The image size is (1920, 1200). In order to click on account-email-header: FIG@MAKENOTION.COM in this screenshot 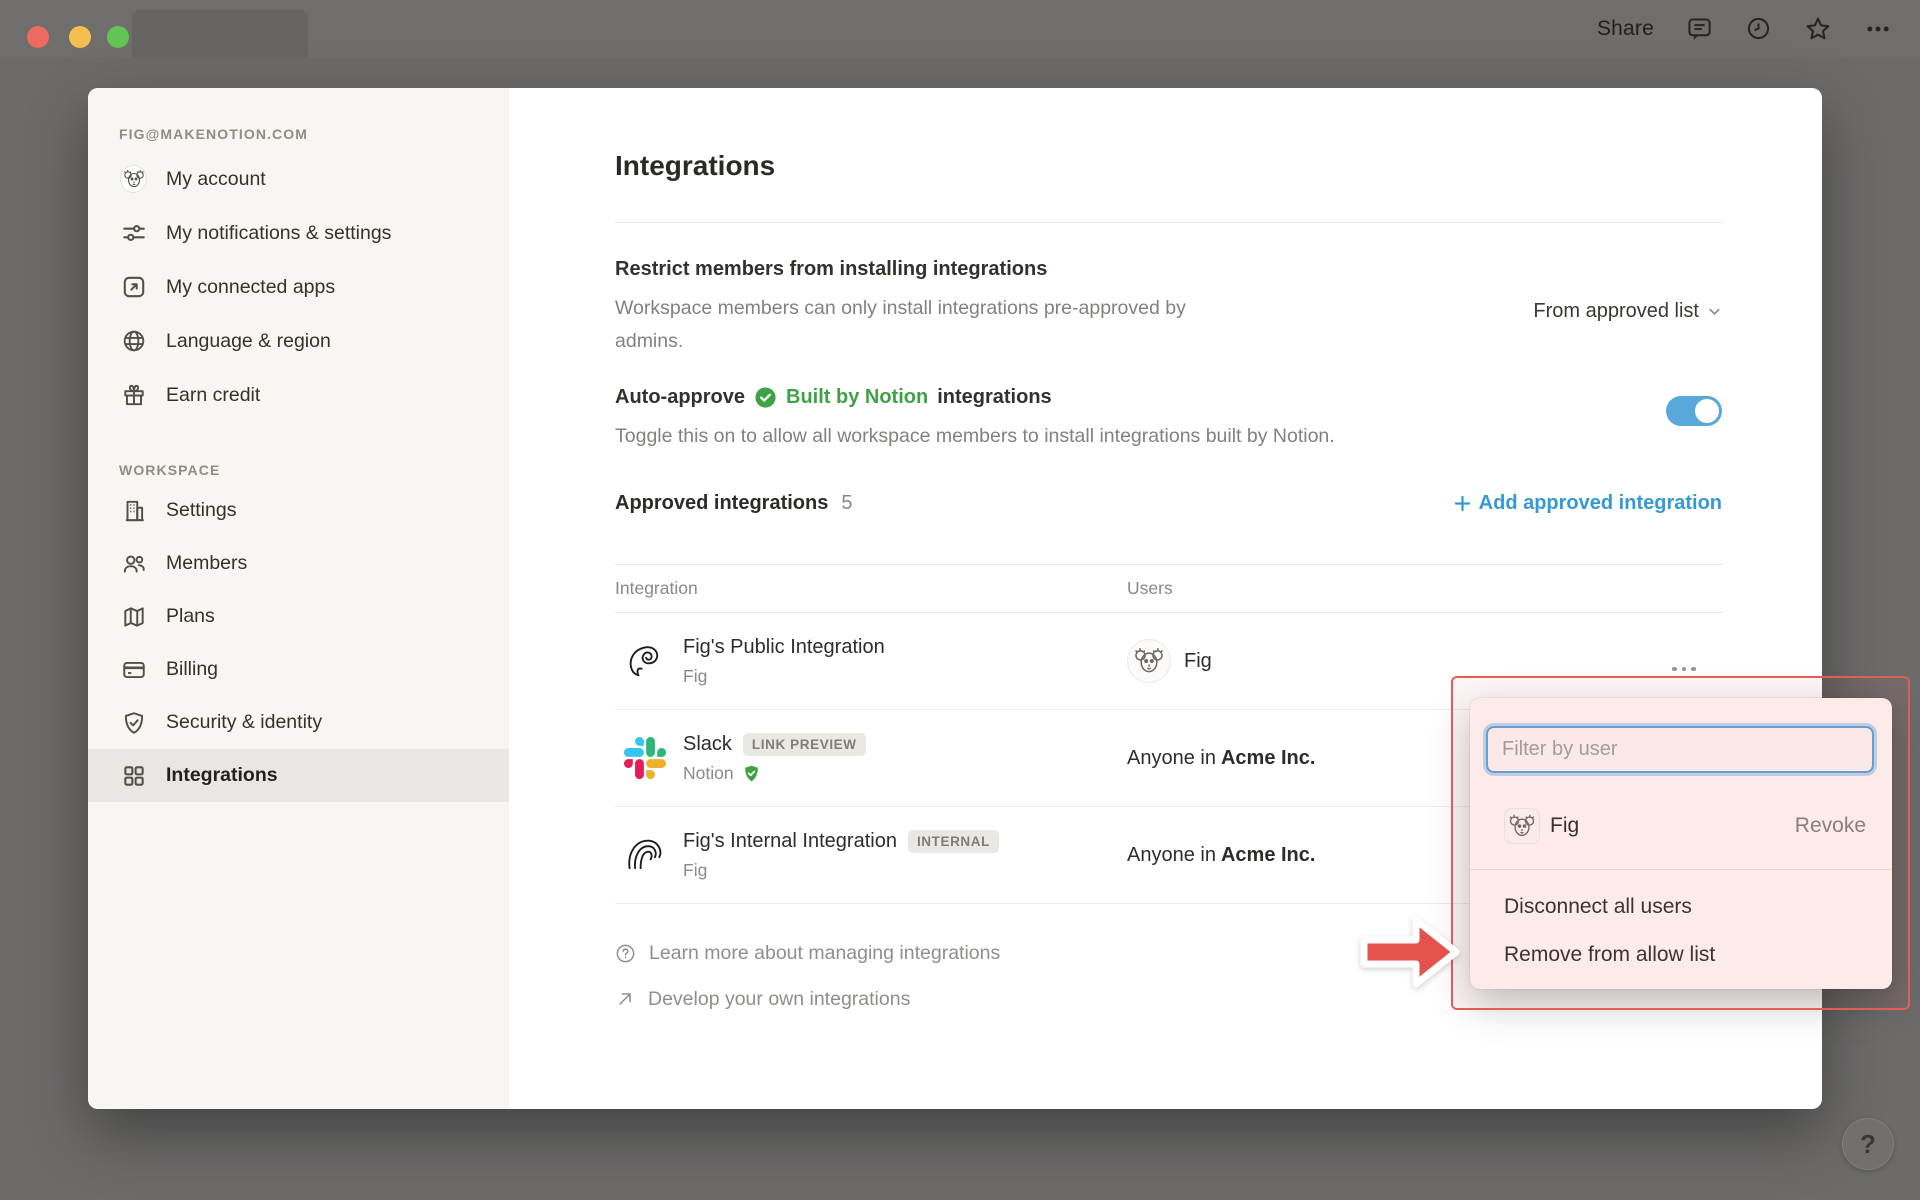, I will do `click(213, 134)`.